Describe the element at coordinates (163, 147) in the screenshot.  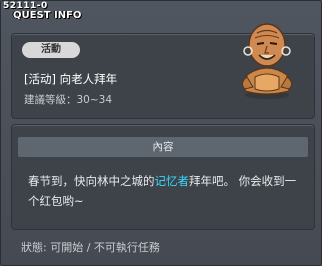
I see `content-header: 內容` at that location.